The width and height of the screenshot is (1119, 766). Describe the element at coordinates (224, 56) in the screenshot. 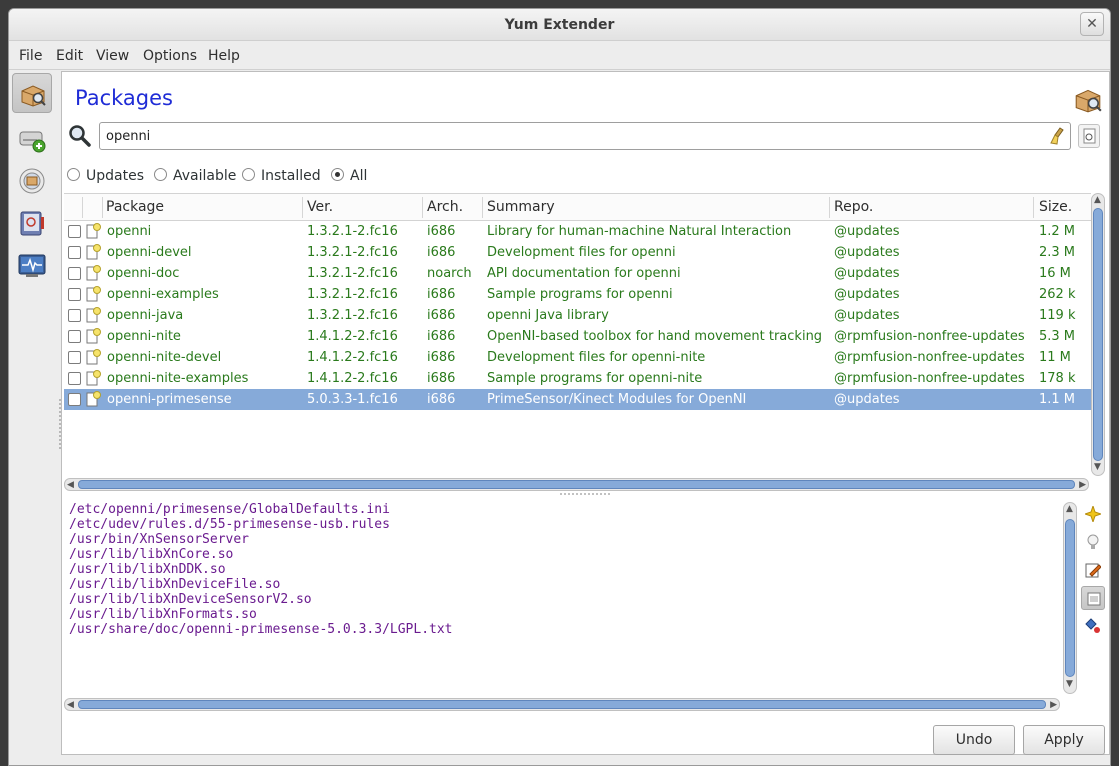

I see `menu-help: Help` at that location.